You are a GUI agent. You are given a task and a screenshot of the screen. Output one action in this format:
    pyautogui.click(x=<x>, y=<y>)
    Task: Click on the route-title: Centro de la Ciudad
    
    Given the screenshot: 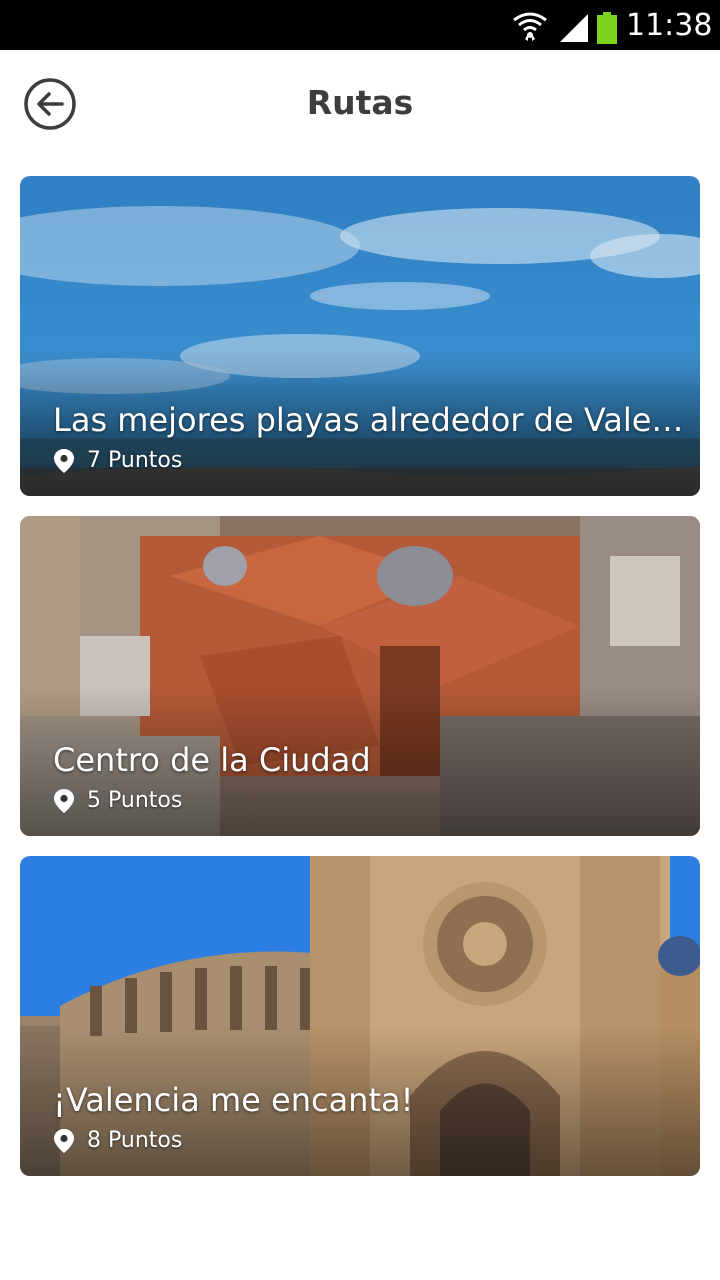 What is the action you would take?
    pyautogui.click(x=212, y=760)
    